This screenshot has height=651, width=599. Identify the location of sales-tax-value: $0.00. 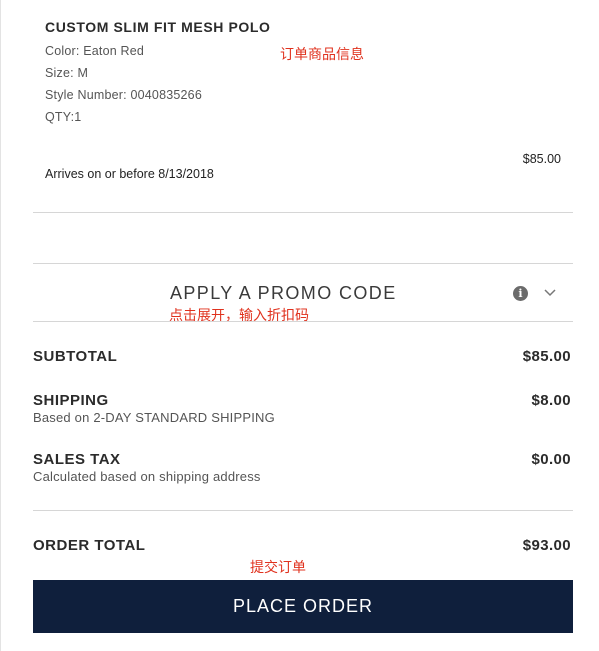
(551, 459).